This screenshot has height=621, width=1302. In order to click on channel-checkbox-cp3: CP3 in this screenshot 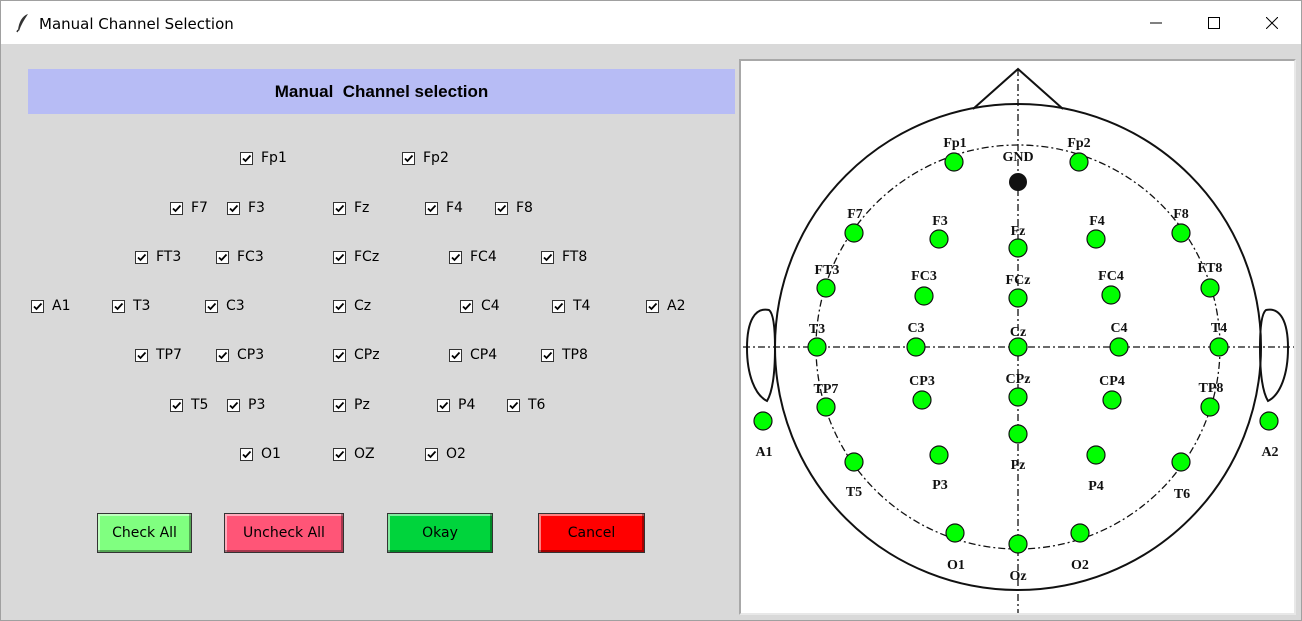, I will do `click(240, 355)`.